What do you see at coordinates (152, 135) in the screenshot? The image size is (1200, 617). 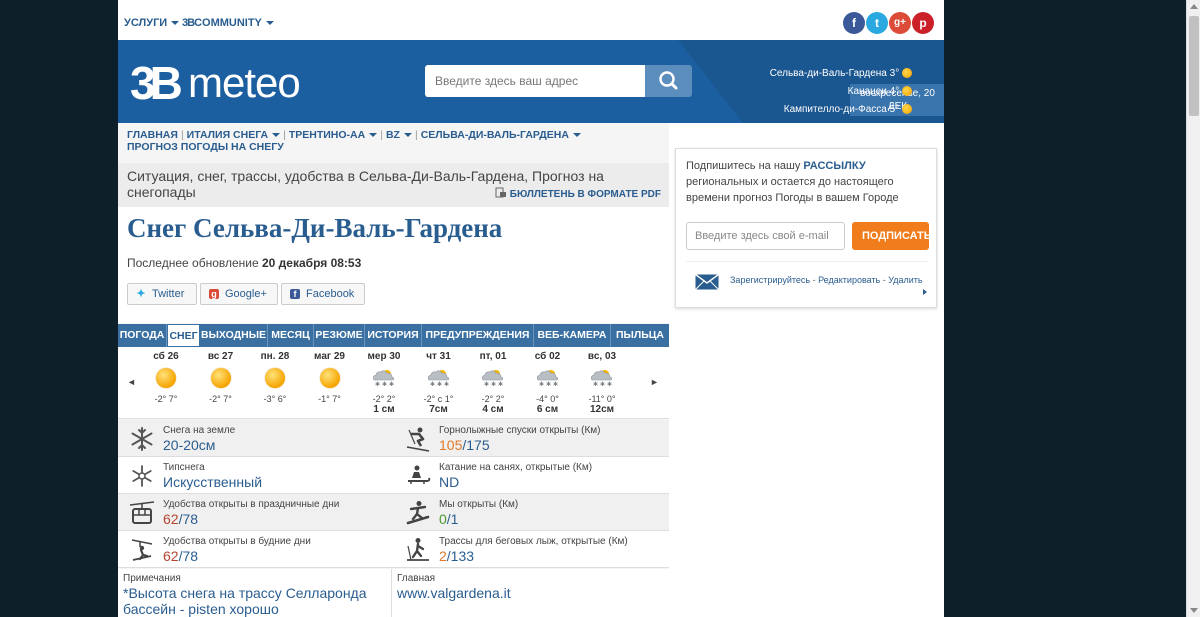 I see `breadcrumb-home: ГЛАВНАЯ` at bounding box center [152, 135].